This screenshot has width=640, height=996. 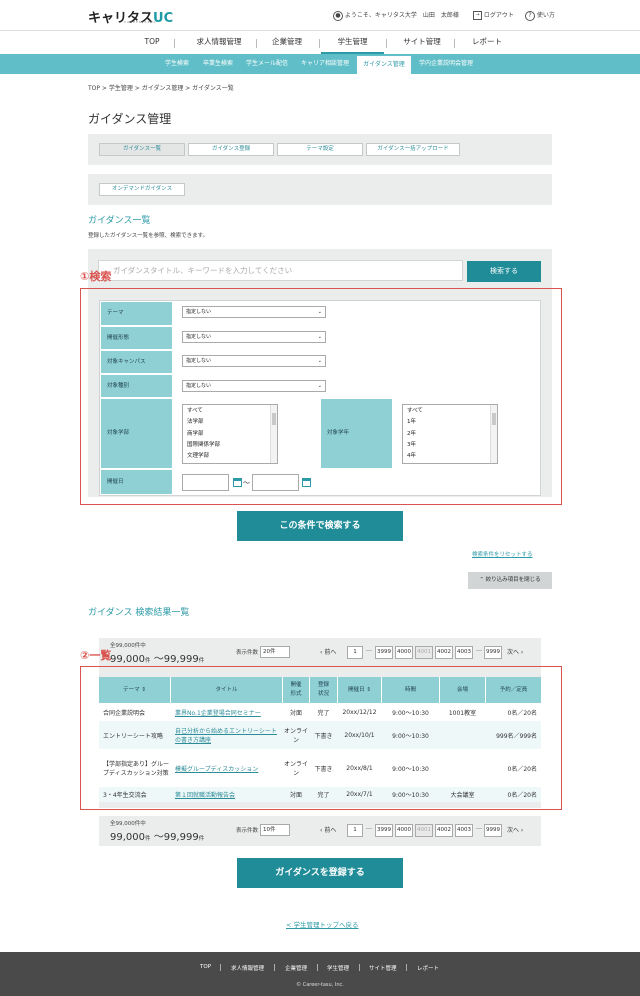 What do you see at coordinates (540, 15) in the screenshot?
I see `help-link: ? 使い方` at bounding box center [540, 15].